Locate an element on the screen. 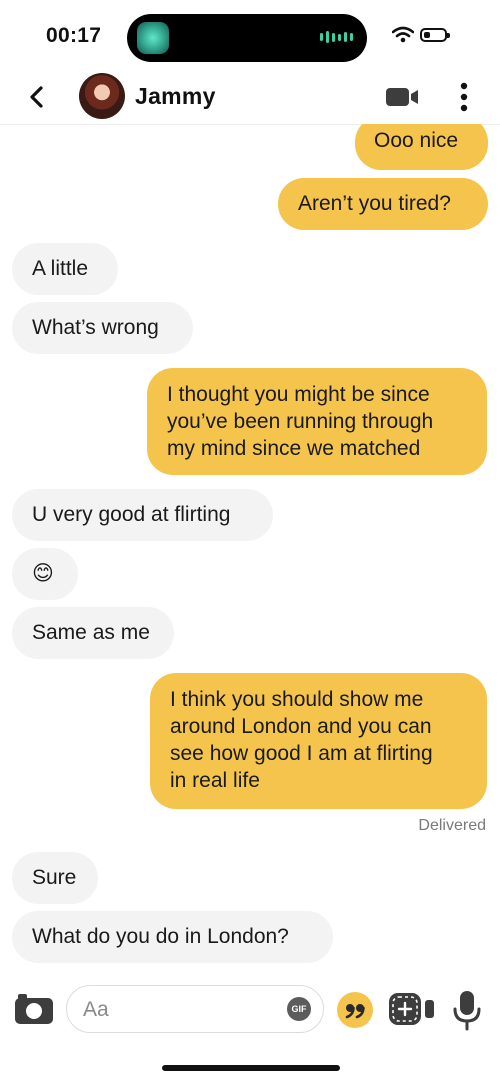 Image resolution: width=500 pixels, height=1084 pixels. message-text: U very good at flirting is located at coordinates (131, 514).